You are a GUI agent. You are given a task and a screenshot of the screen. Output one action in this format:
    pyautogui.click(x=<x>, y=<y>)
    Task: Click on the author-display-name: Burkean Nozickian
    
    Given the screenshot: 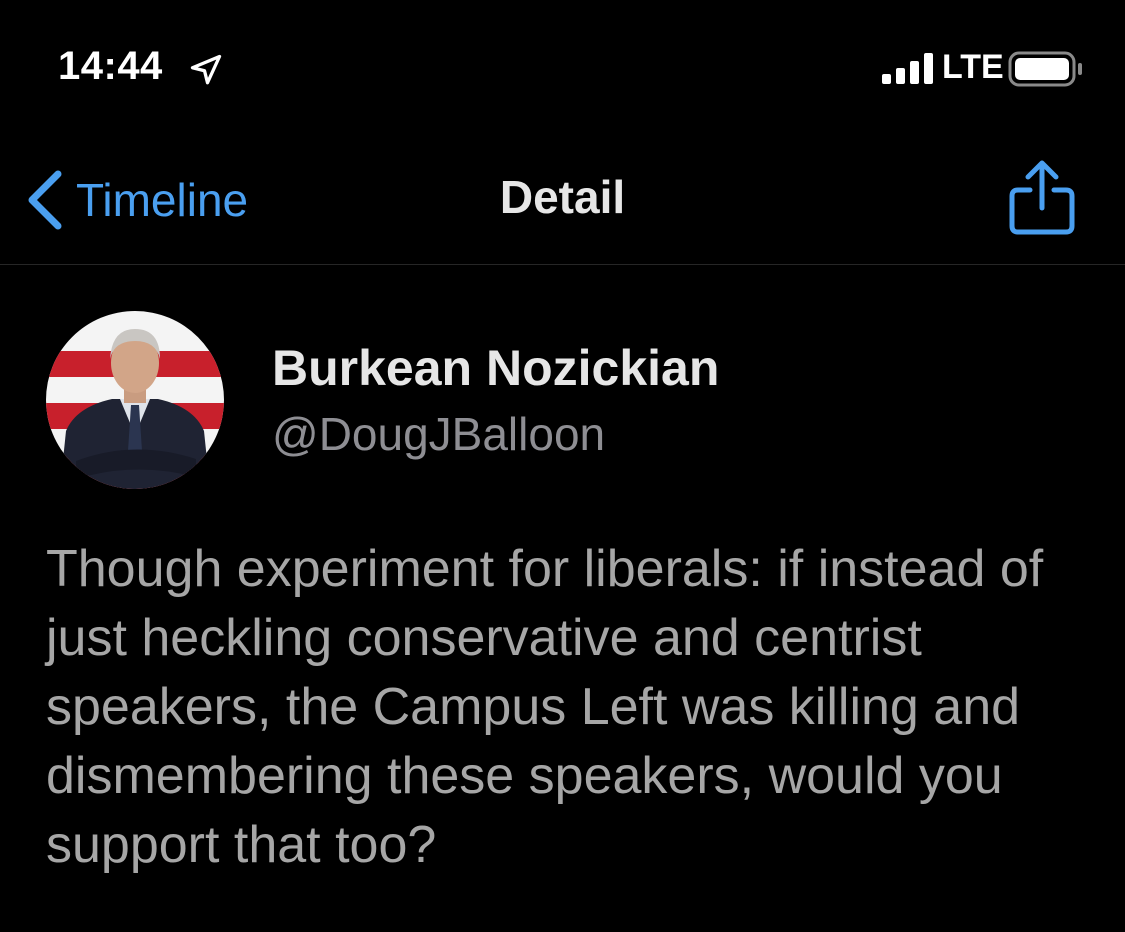 What is the action you would take?
    pyautogui.click(x=495, y=368)
    